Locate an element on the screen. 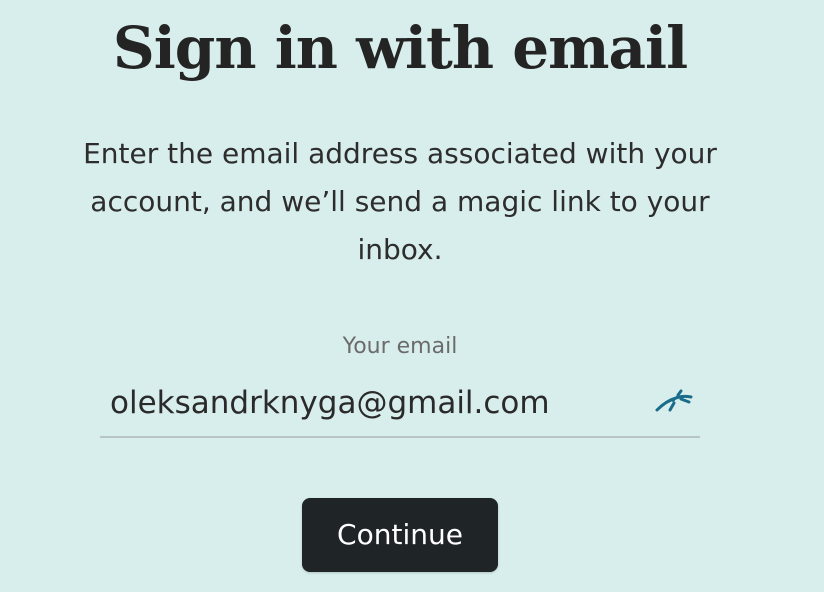  email-input is located at coordinates (365, 403).